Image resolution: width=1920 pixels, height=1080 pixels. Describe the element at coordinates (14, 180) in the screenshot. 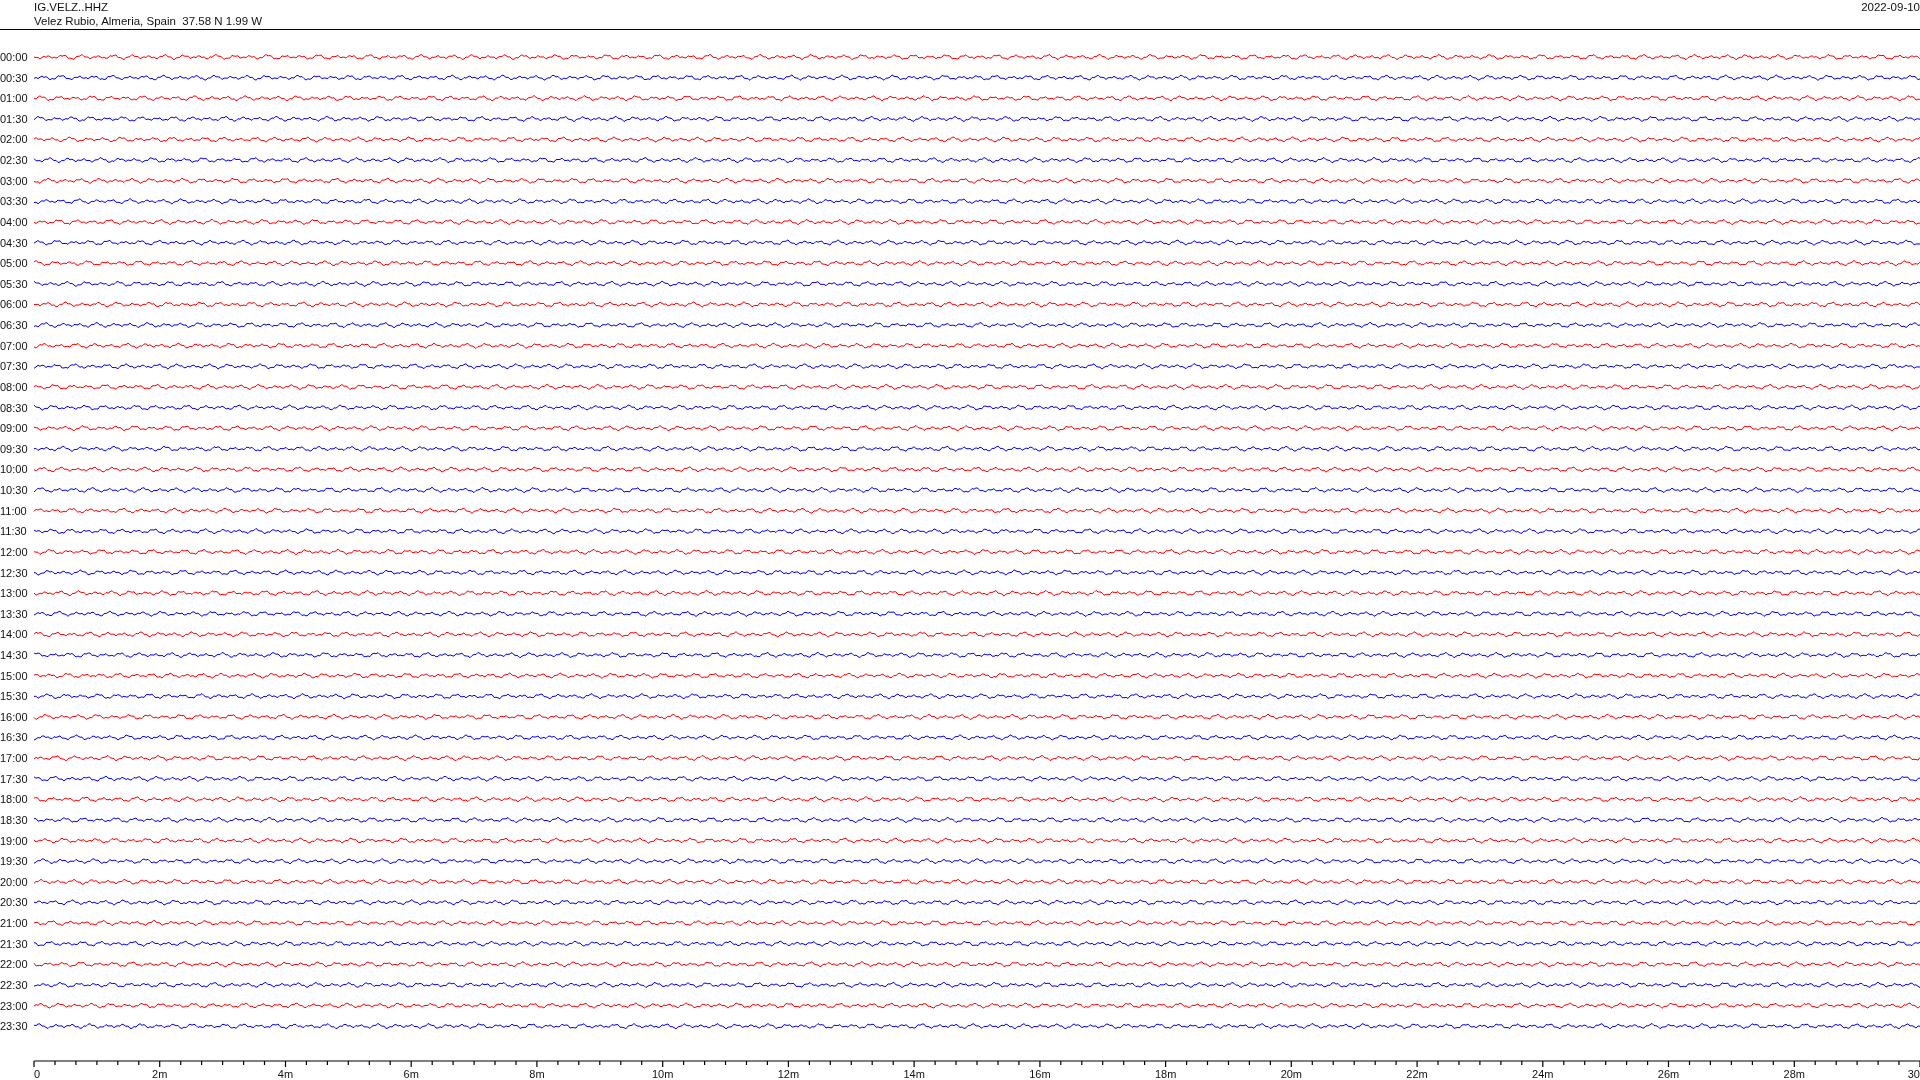

I see `time-label: 03:00` at that location.